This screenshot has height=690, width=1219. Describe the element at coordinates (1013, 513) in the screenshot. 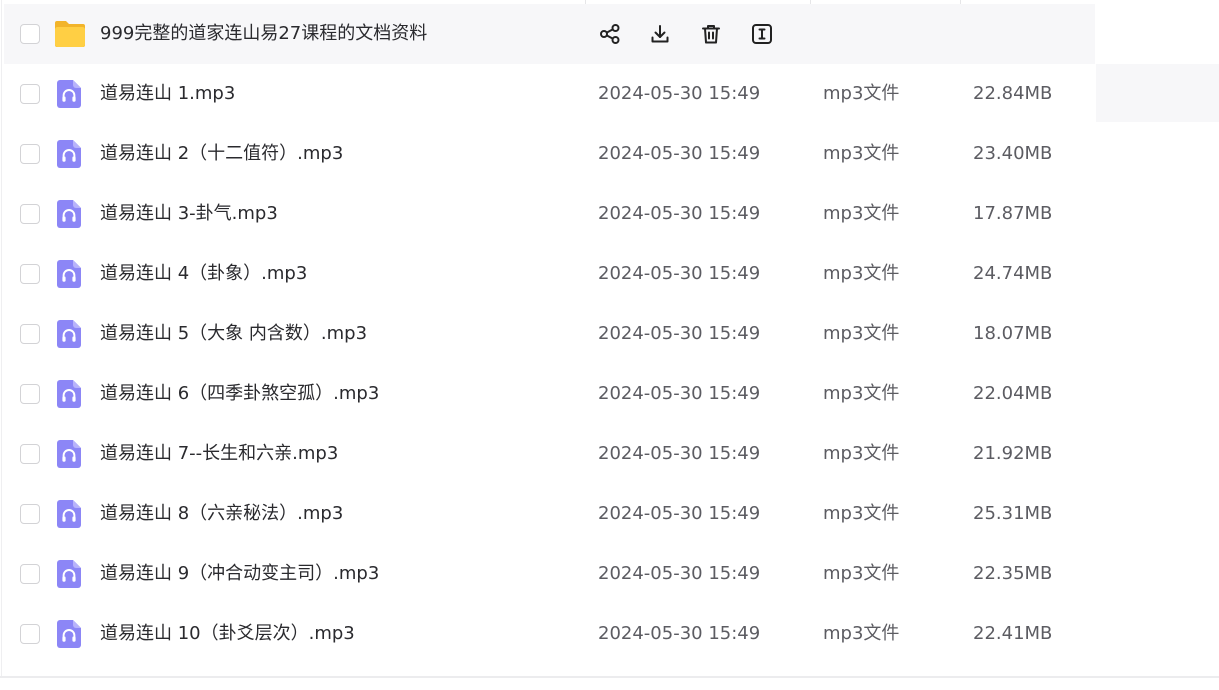

I see `file-size: 25.31MB` at that location.